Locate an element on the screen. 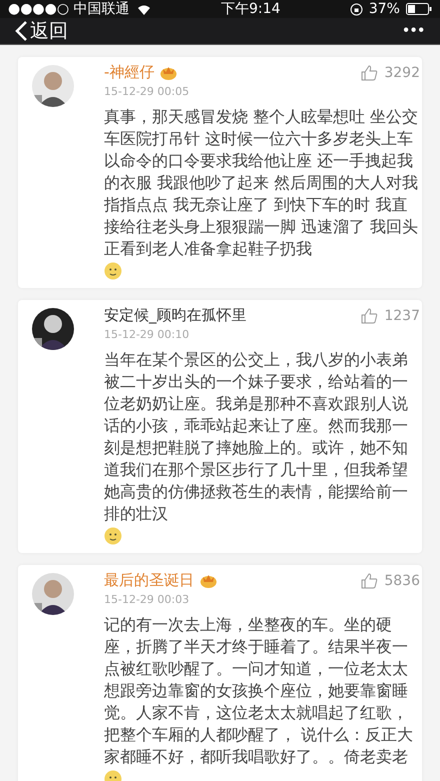 This screenshot has width=440, height=781. more-button: ••• is located at coordinates (414, 31).